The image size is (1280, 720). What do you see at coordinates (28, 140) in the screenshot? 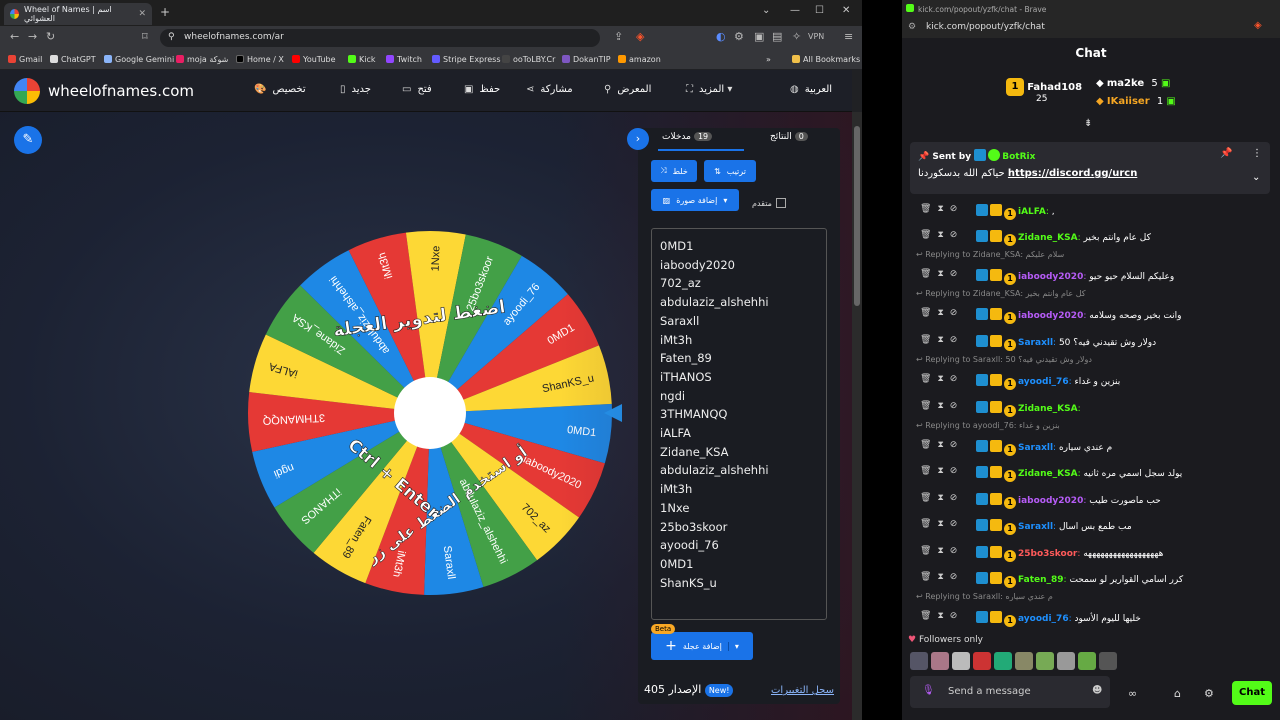
I see `edit-pencil-icon: ✎` at bounding box center [28, 140].